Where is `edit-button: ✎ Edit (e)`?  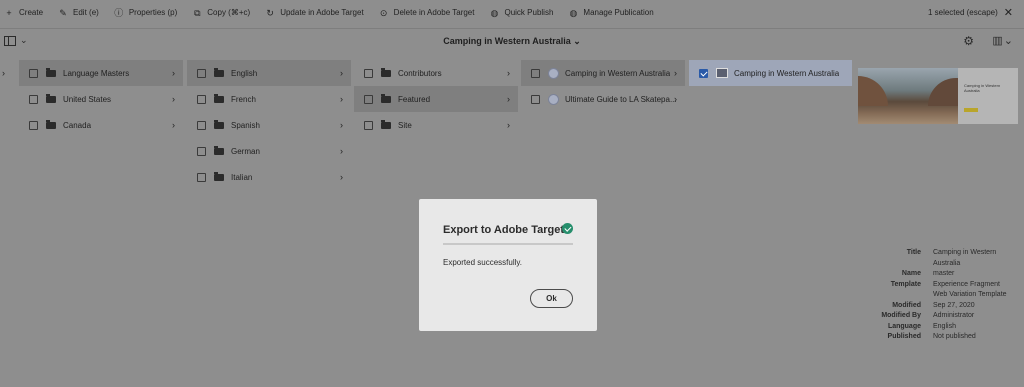 edit-button: ✎ Edit (e) is located at coordinates (78, 12).